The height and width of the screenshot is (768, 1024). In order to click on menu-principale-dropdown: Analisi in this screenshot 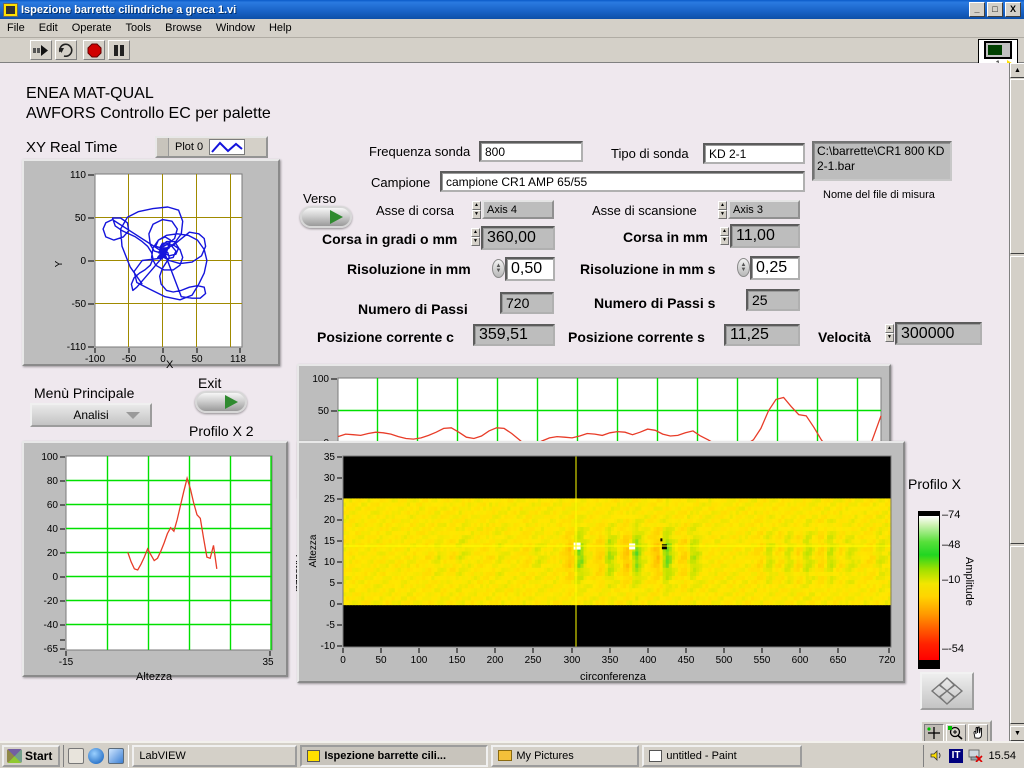, I will do `click(91, 415)`.